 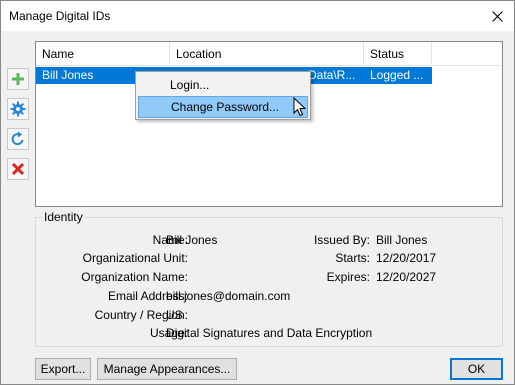 What do you see at coordinates (257, 16) in the screenshot?
I see `title-bar: Manage Digital IDs` at bounding box center [257, 16].